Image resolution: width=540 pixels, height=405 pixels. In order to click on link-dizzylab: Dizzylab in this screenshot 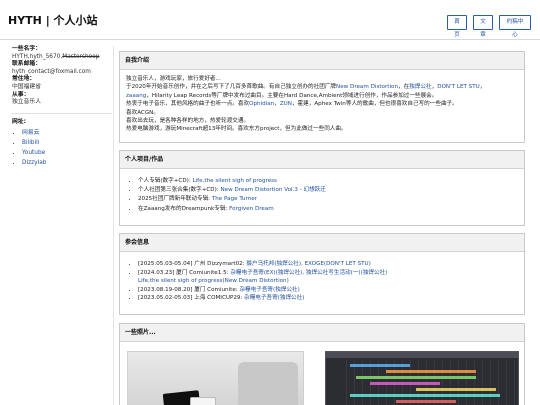, I will do `click(34, 163)`.